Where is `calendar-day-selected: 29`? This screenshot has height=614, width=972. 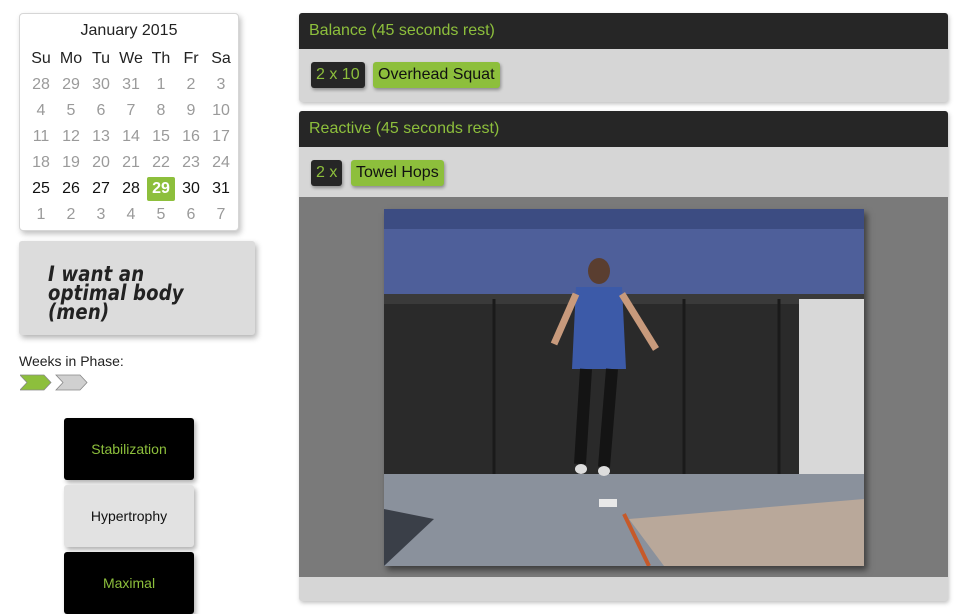
calendar-day-selected: 29 is located at coordinates (161, 189).